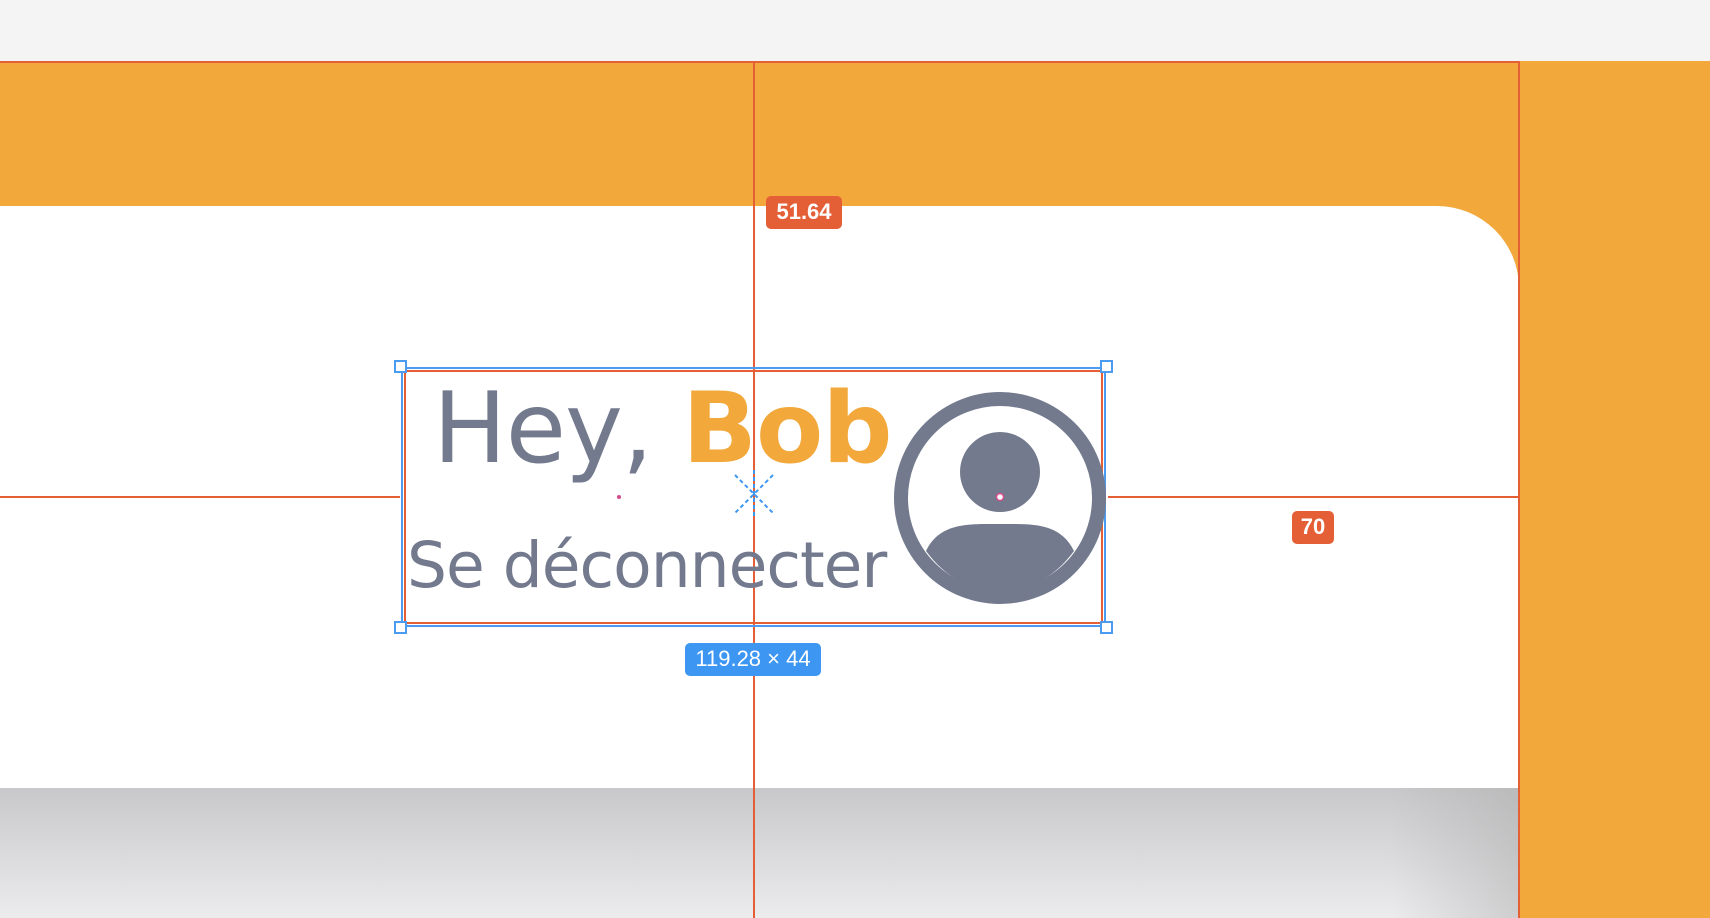 The height and width of the screenshot is (918, 1710). What do you see at coordinates (400, 366) in the screenshot?
I see `resize-handle-top-left` at bounding box center [400, 366].